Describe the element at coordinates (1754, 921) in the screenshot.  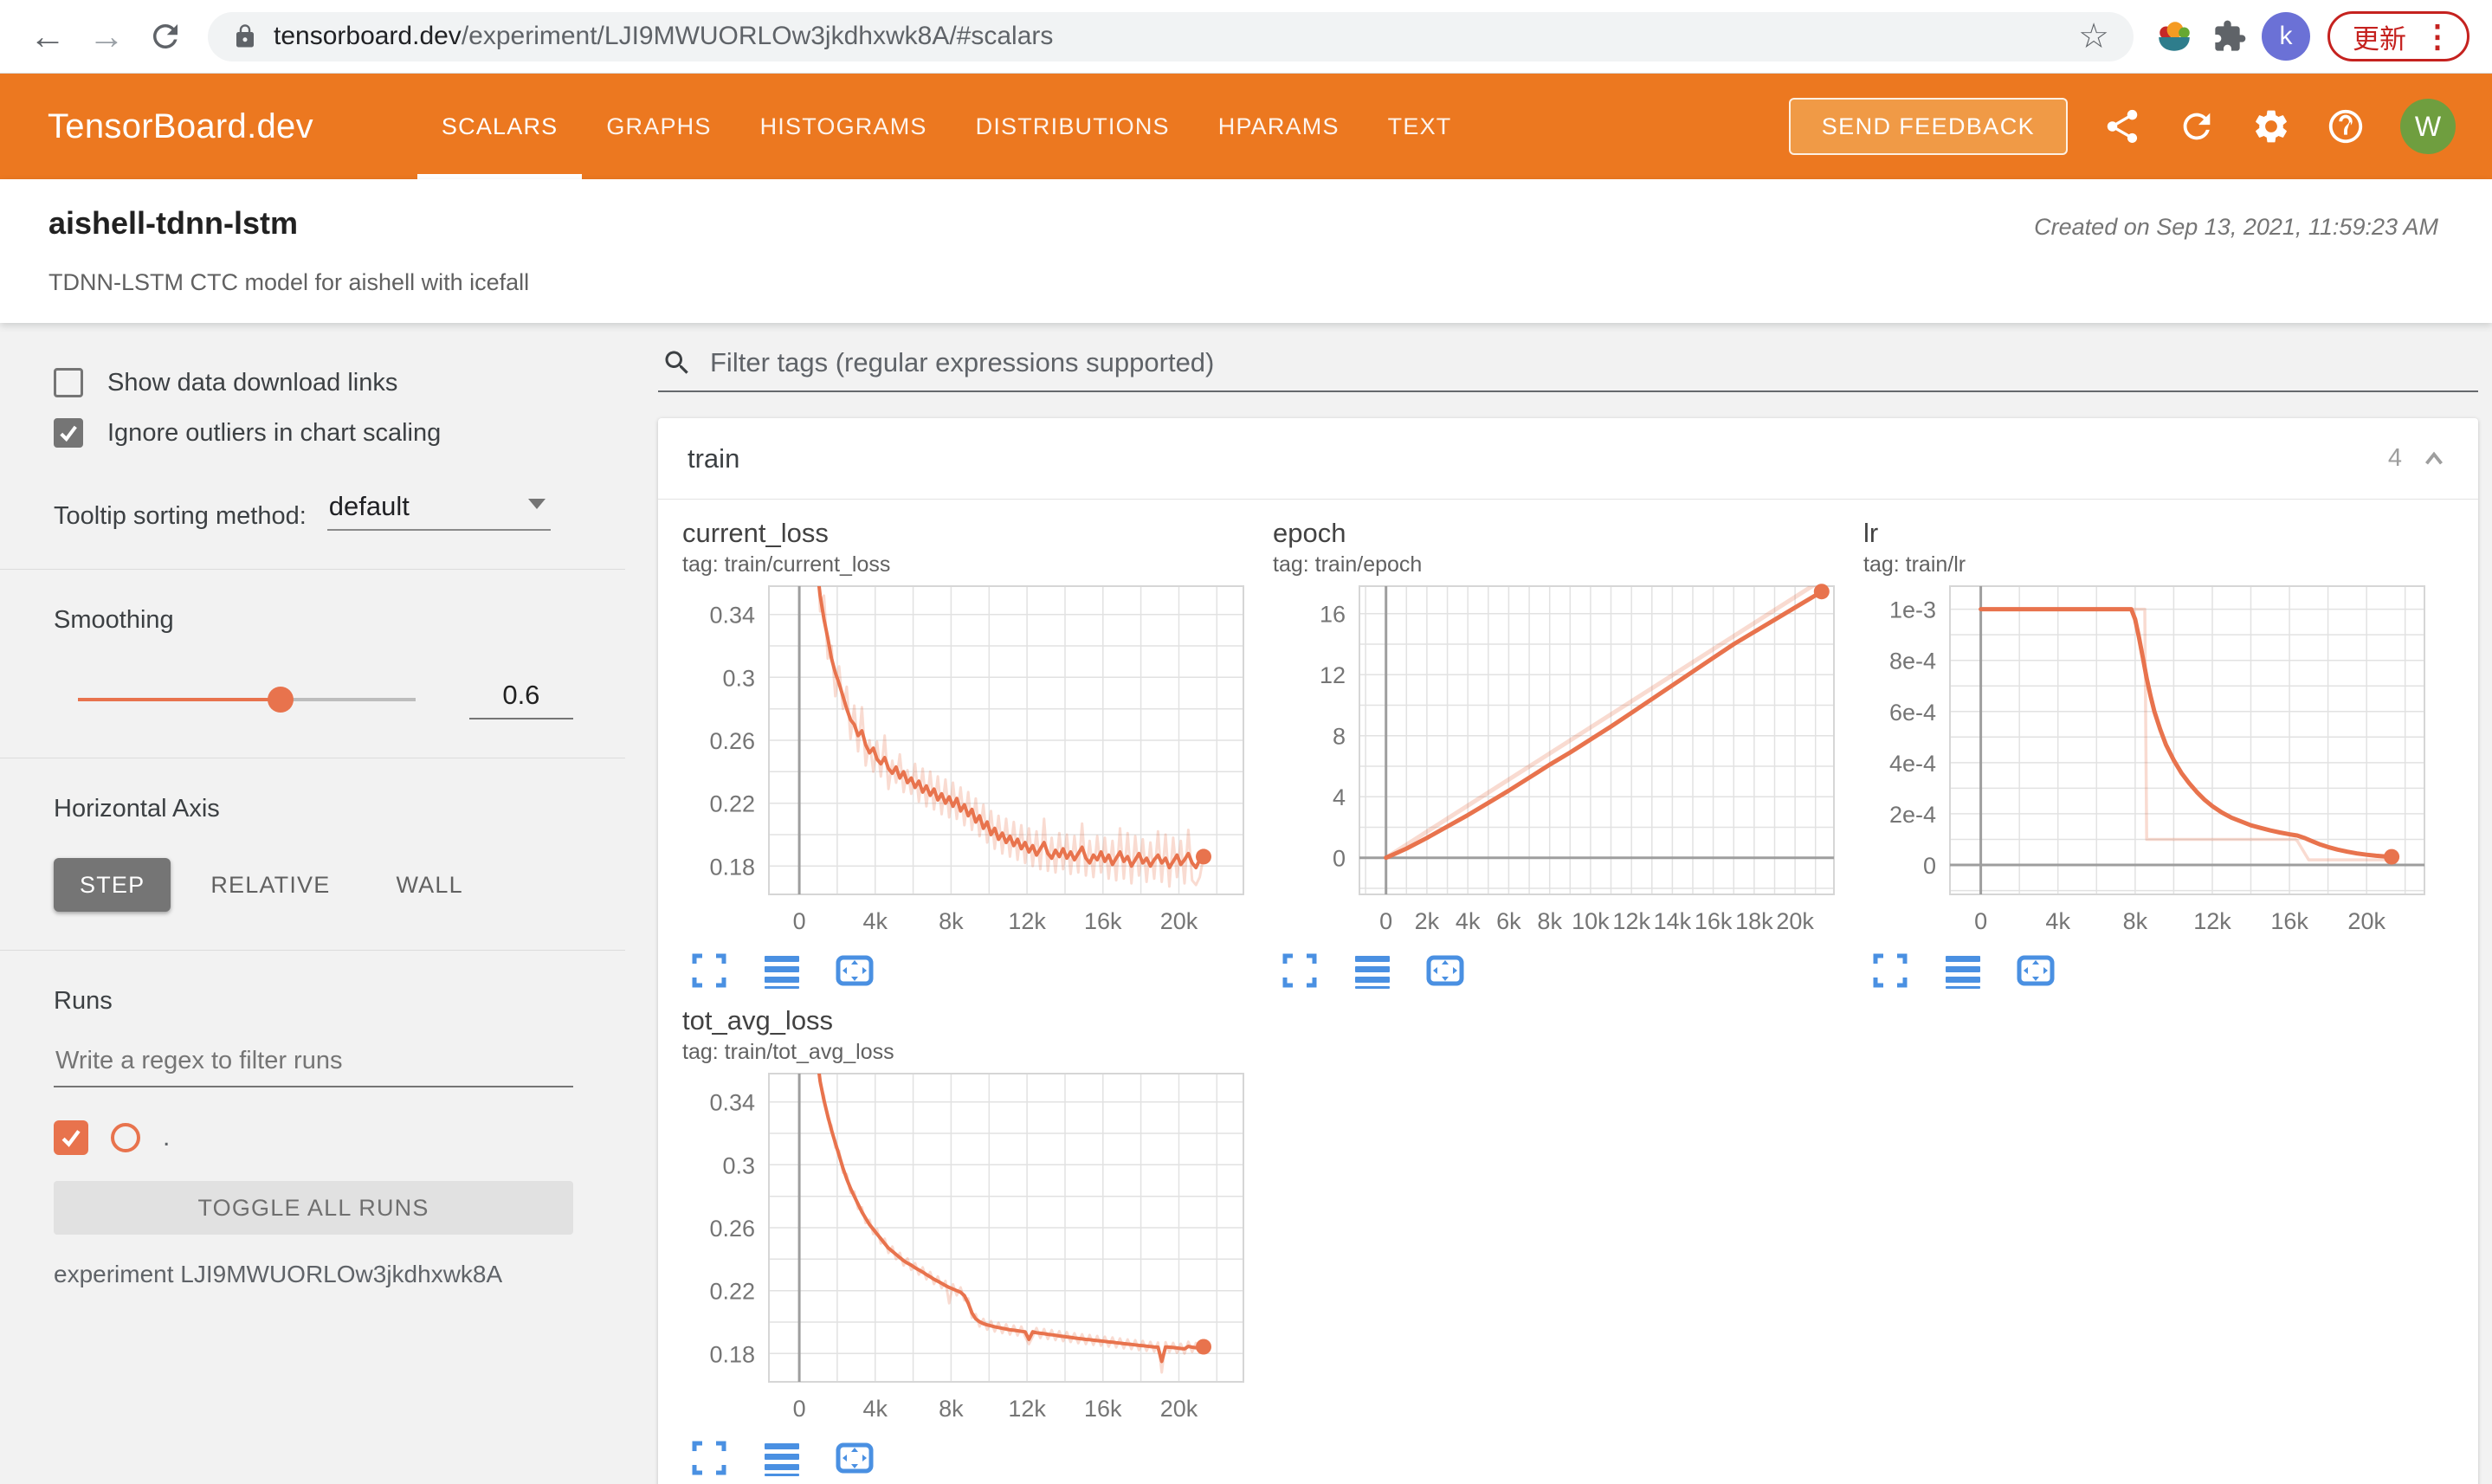
I see `svg-text: 18k` at that location.